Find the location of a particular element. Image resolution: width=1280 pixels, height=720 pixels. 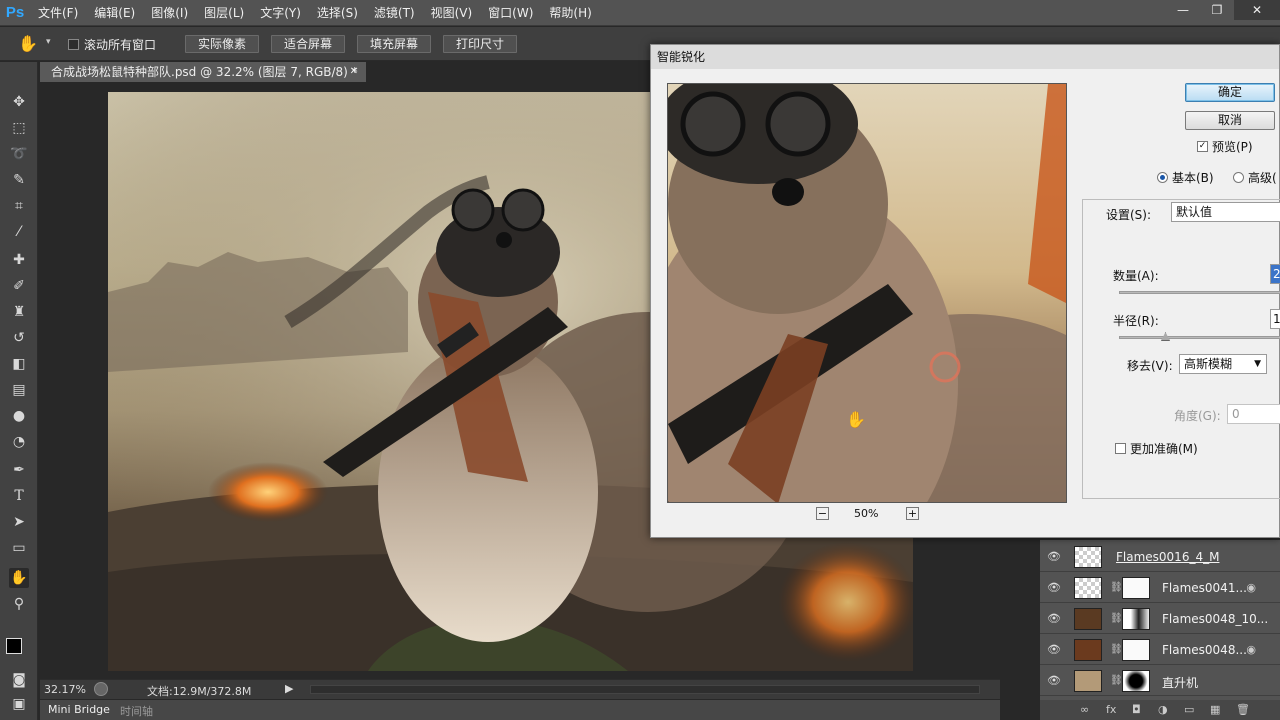

amount-slider is located at coordinates (1199, 292).